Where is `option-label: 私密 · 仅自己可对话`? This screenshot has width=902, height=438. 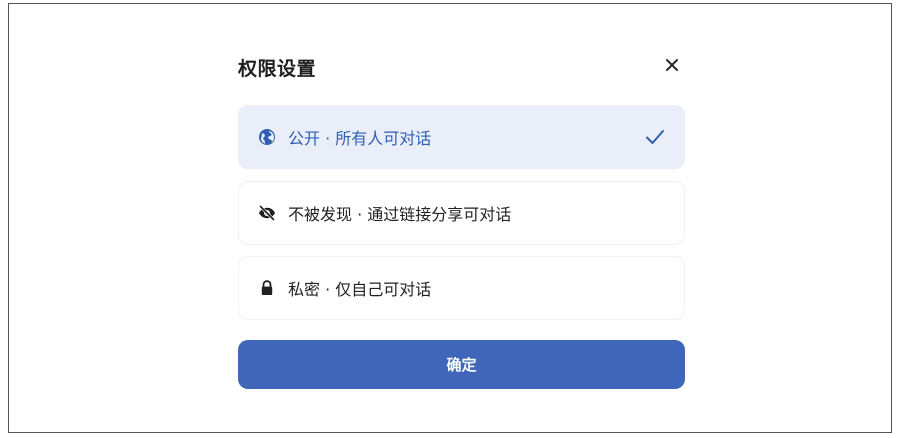
option-label: 私密 · 仅自己可对话 is located at coordinates (360, 289).